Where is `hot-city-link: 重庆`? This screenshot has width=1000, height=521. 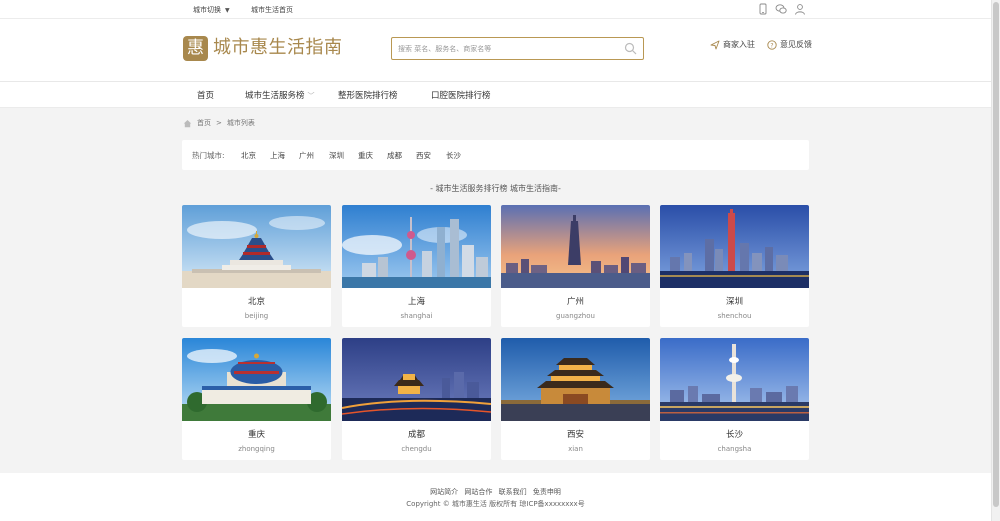
hot-city-link: 重庆 is located at coordinates (365, 155).